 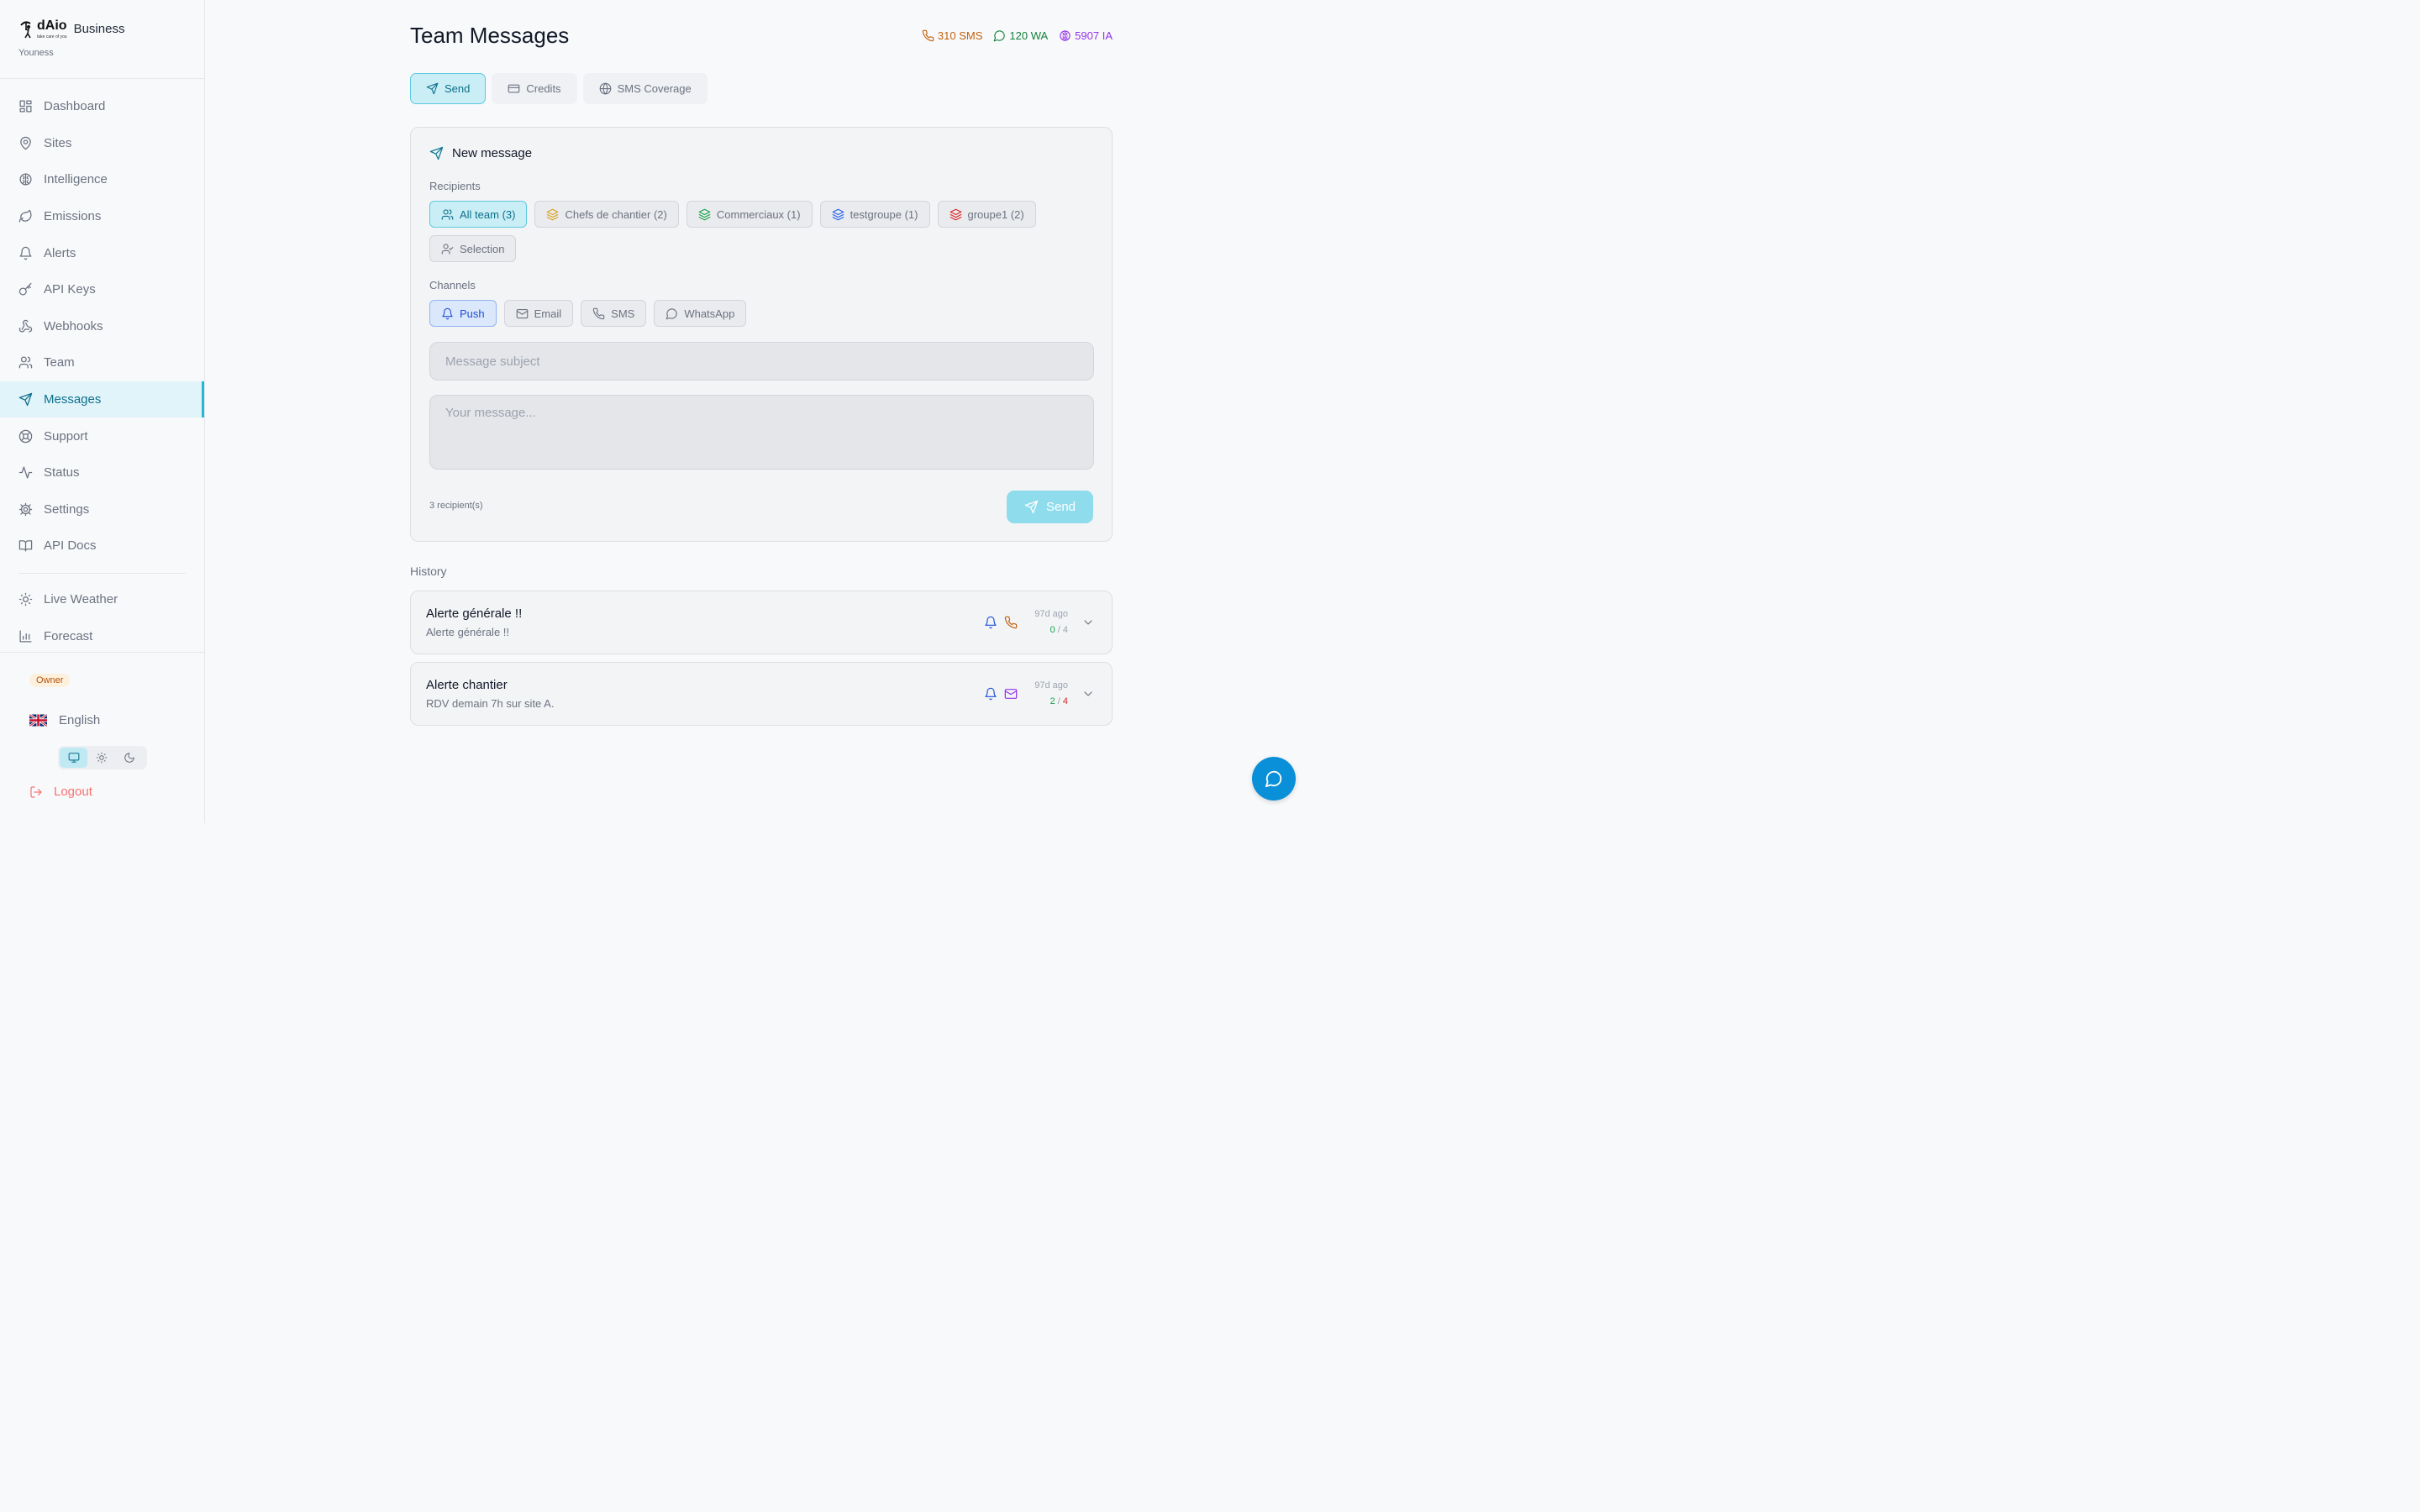 I want to click on sidebar-item-webhooks: Webhooks, so click(x=102, y=326).